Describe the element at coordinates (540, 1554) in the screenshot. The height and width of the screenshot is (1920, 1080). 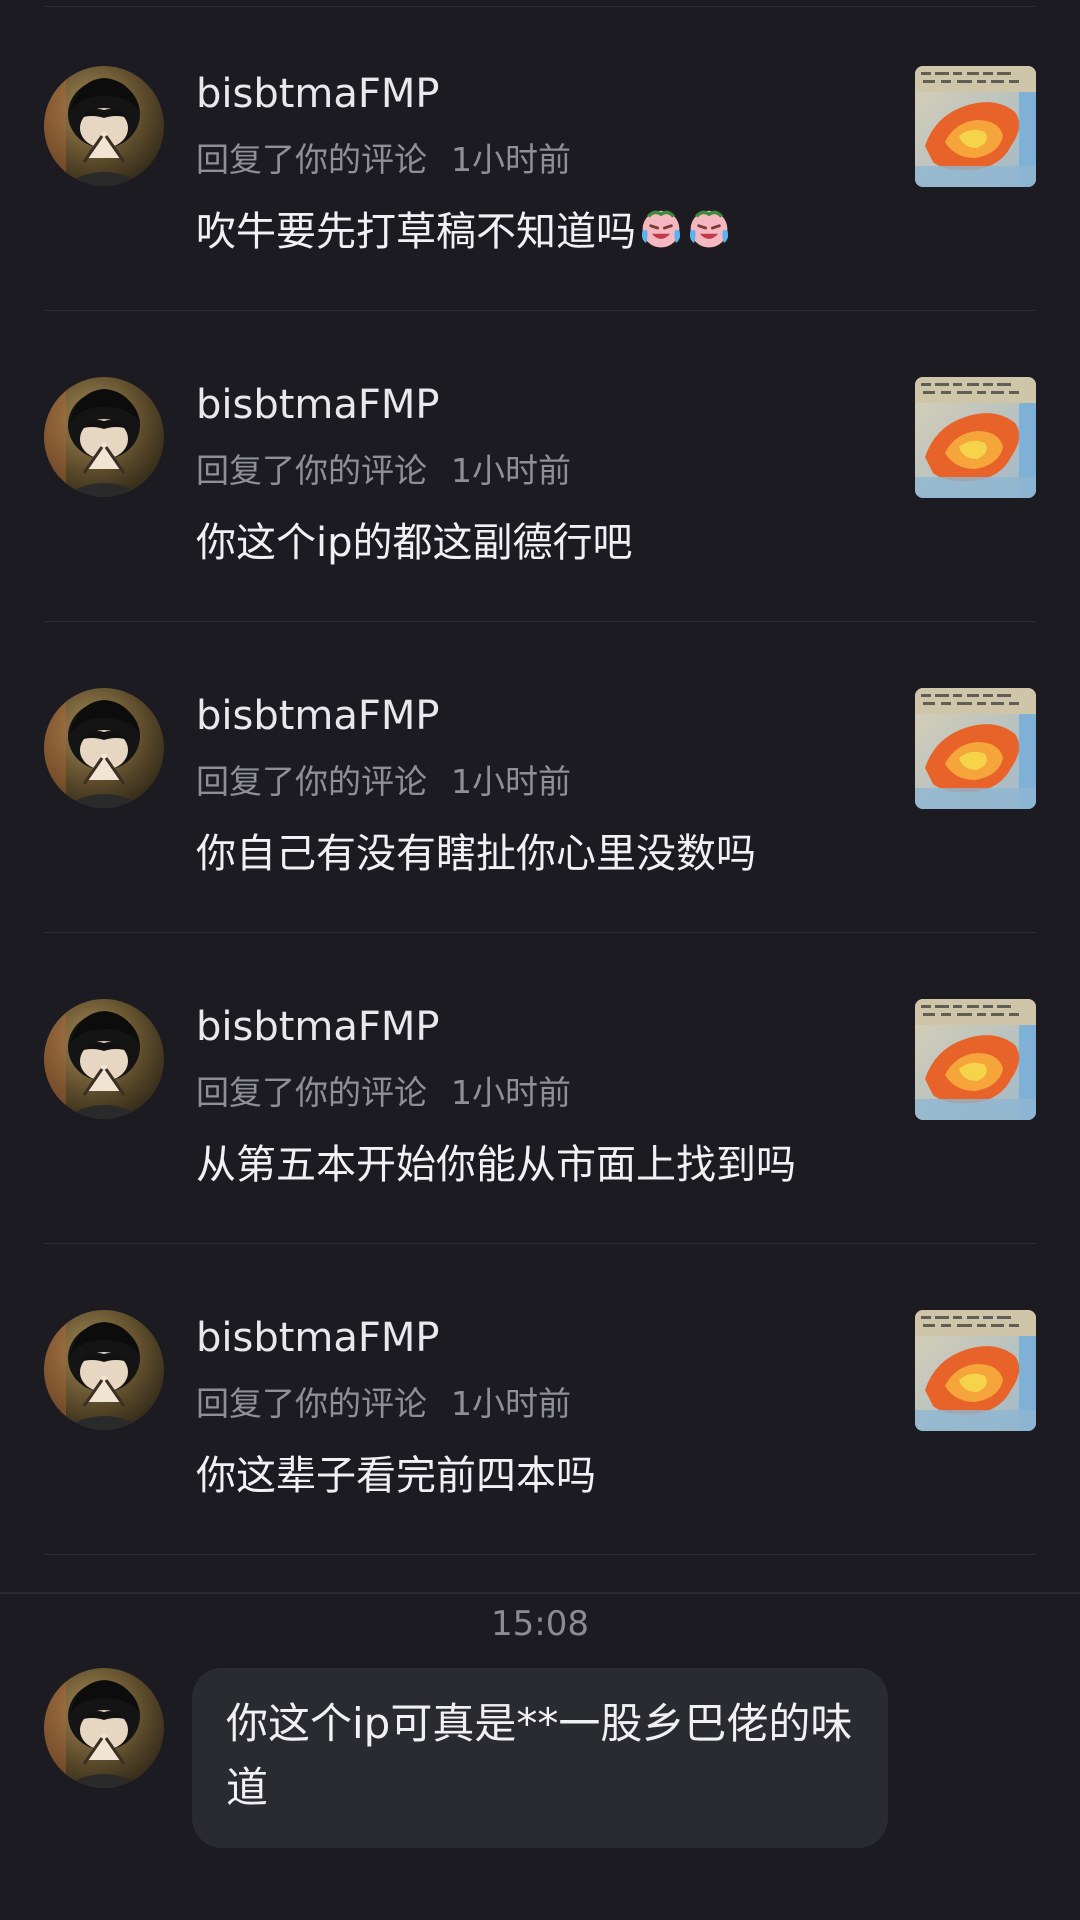
I see `row-divider` at that location.